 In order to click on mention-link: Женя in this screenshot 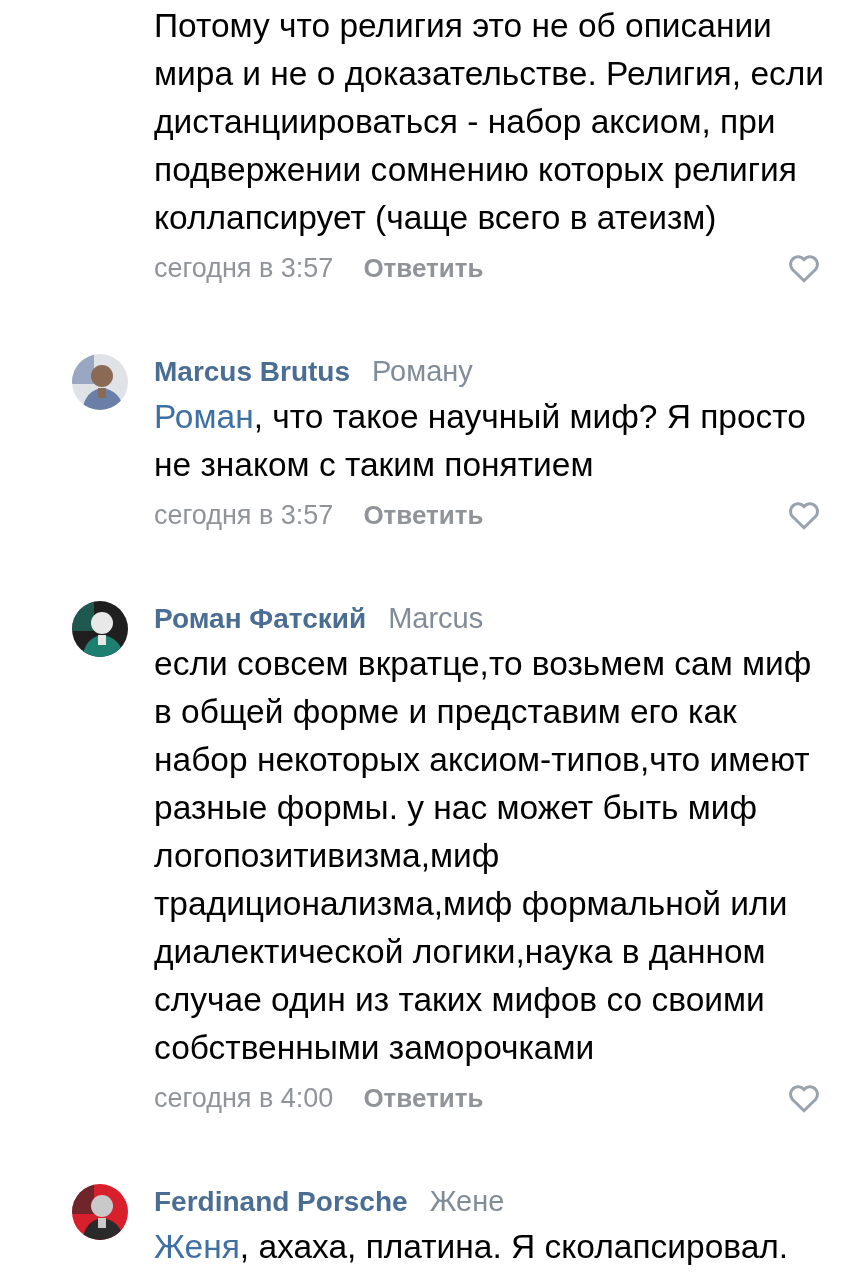, I will do `click(197, 1246)`.